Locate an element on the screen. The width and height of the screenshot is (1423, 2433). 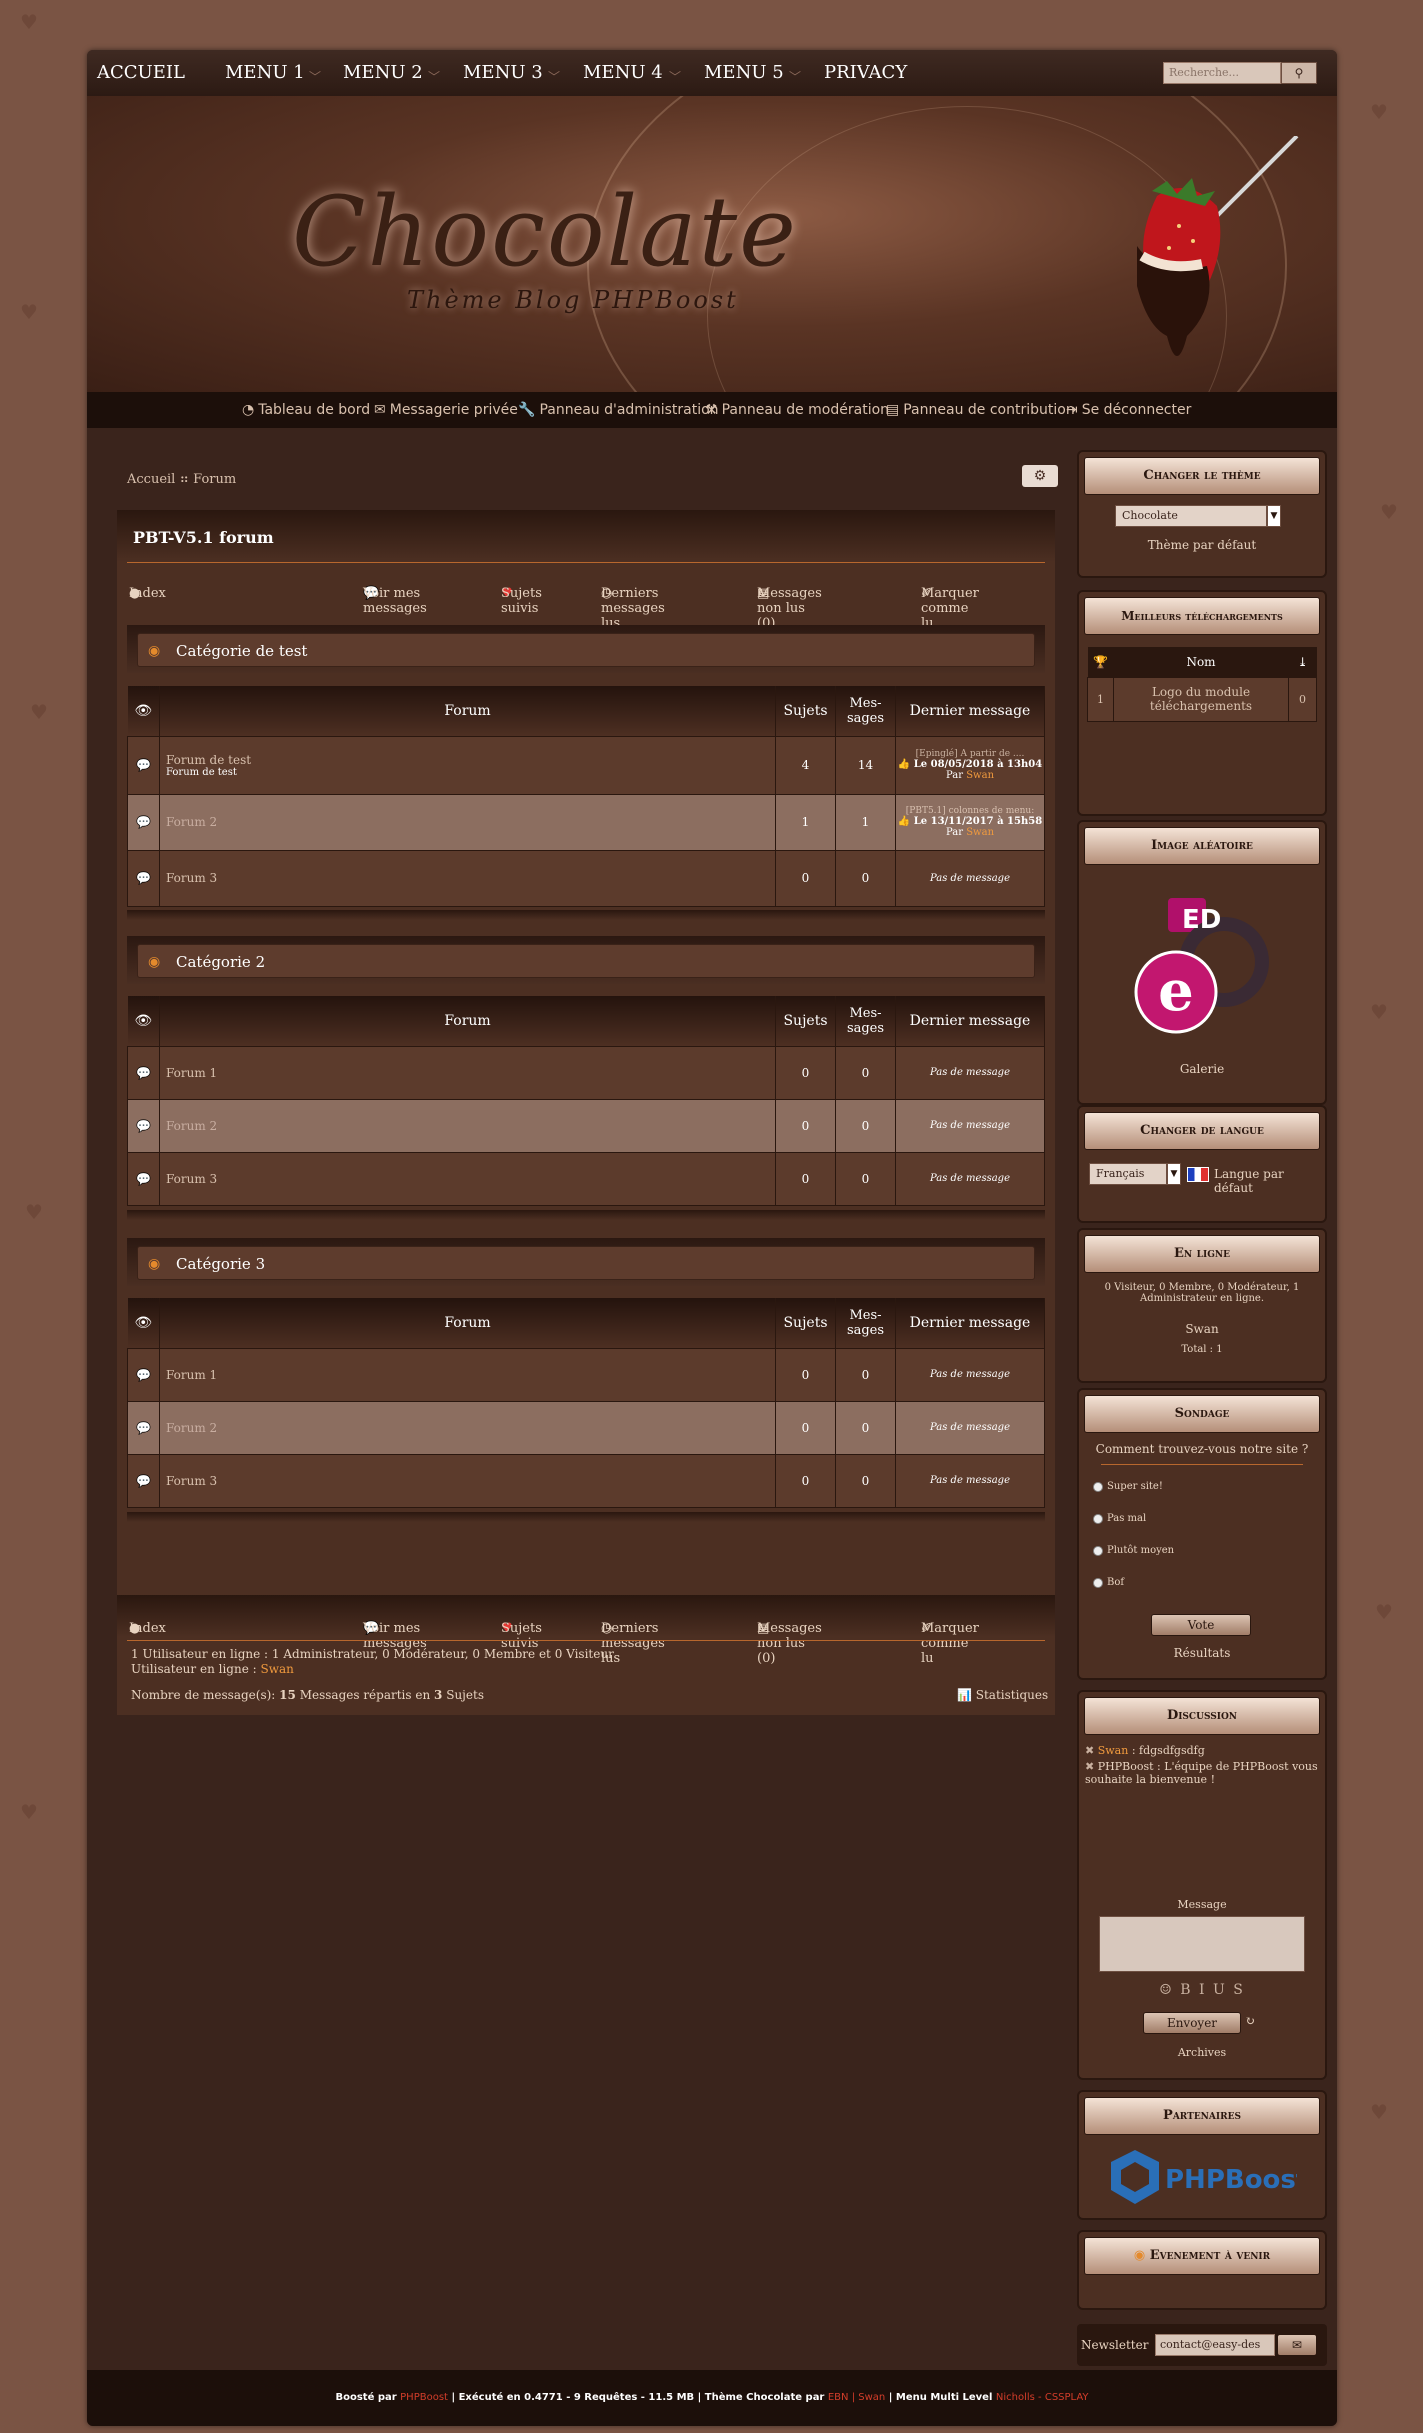
topics-count: 0 is located at coordinates (805, 1178).